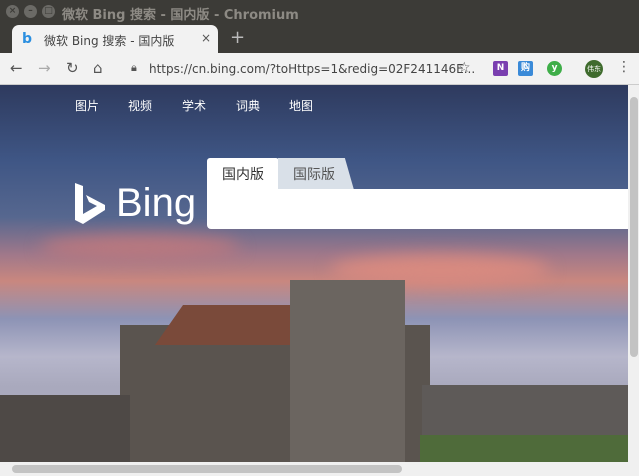 The height and width of the screenshot is (476, 639). I want to click on search-input, so click(417, 209).